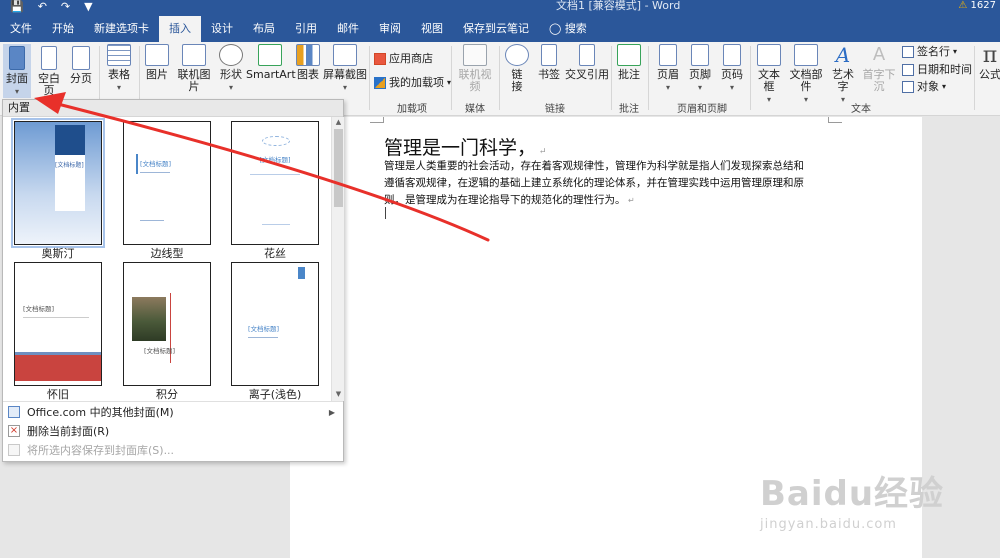  I want to click on scroll-up-icon: ▲, so click(338, 122).